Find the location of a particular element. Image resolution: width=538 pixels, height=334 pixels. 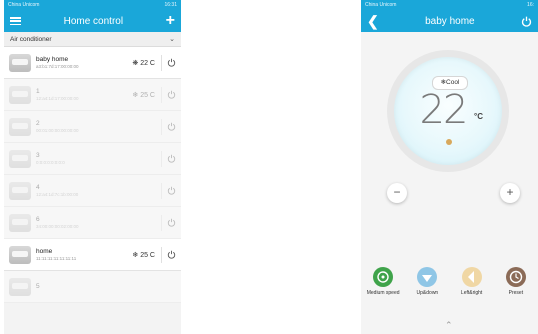

add-device-button: + is located at coordinates (170, 21).